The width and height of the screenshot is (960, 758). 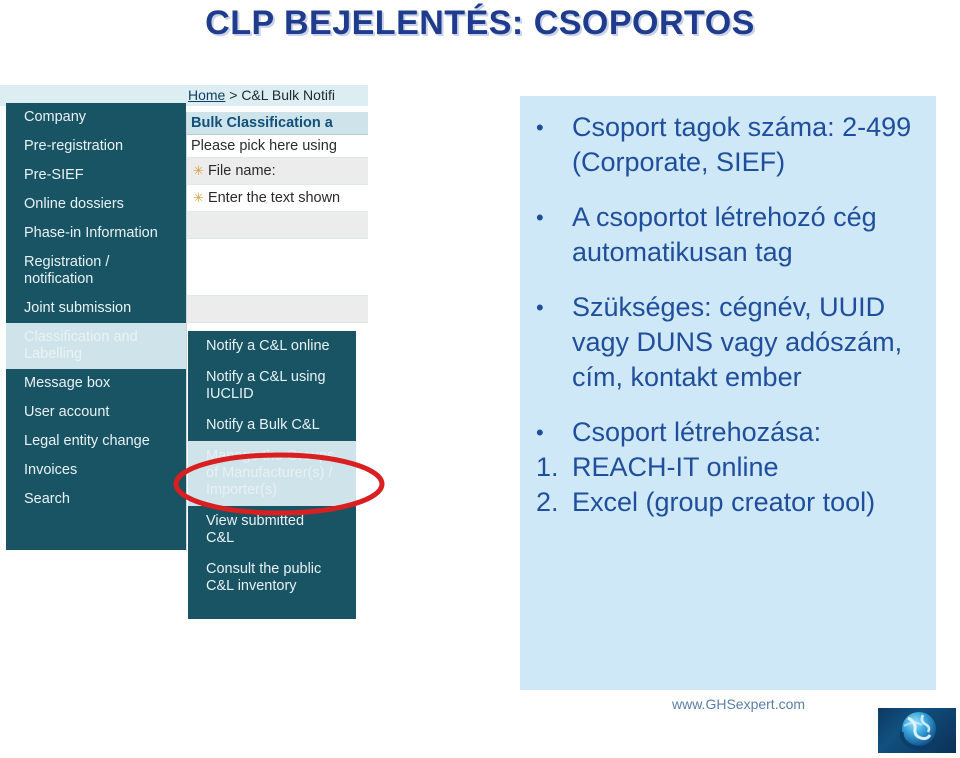 What do you see at coordinates (277, 123) in the screenshot?
I see `form-heading: Bulk Classification a` at bounding box center [277, 123].